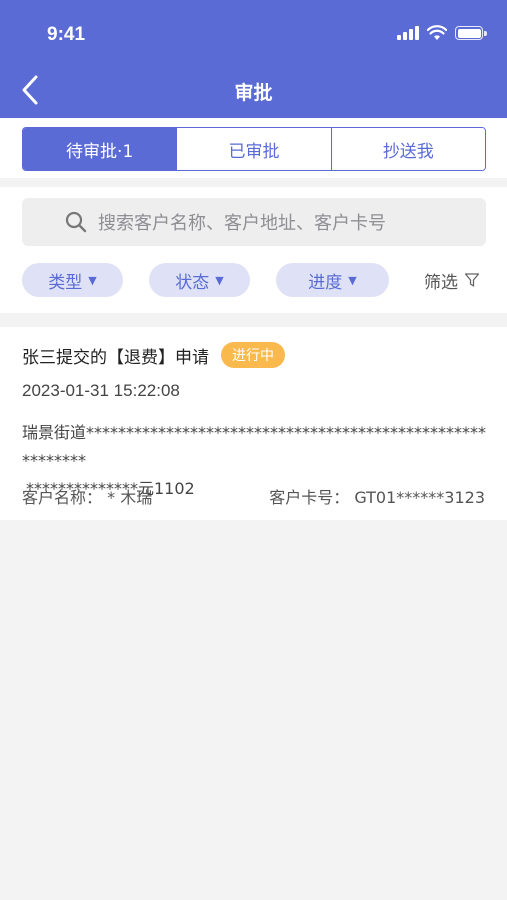 The image size is (507, 900). I want to click on search-input: 搜索客户名称、客户地址、客户卡号, so click(254, 222).